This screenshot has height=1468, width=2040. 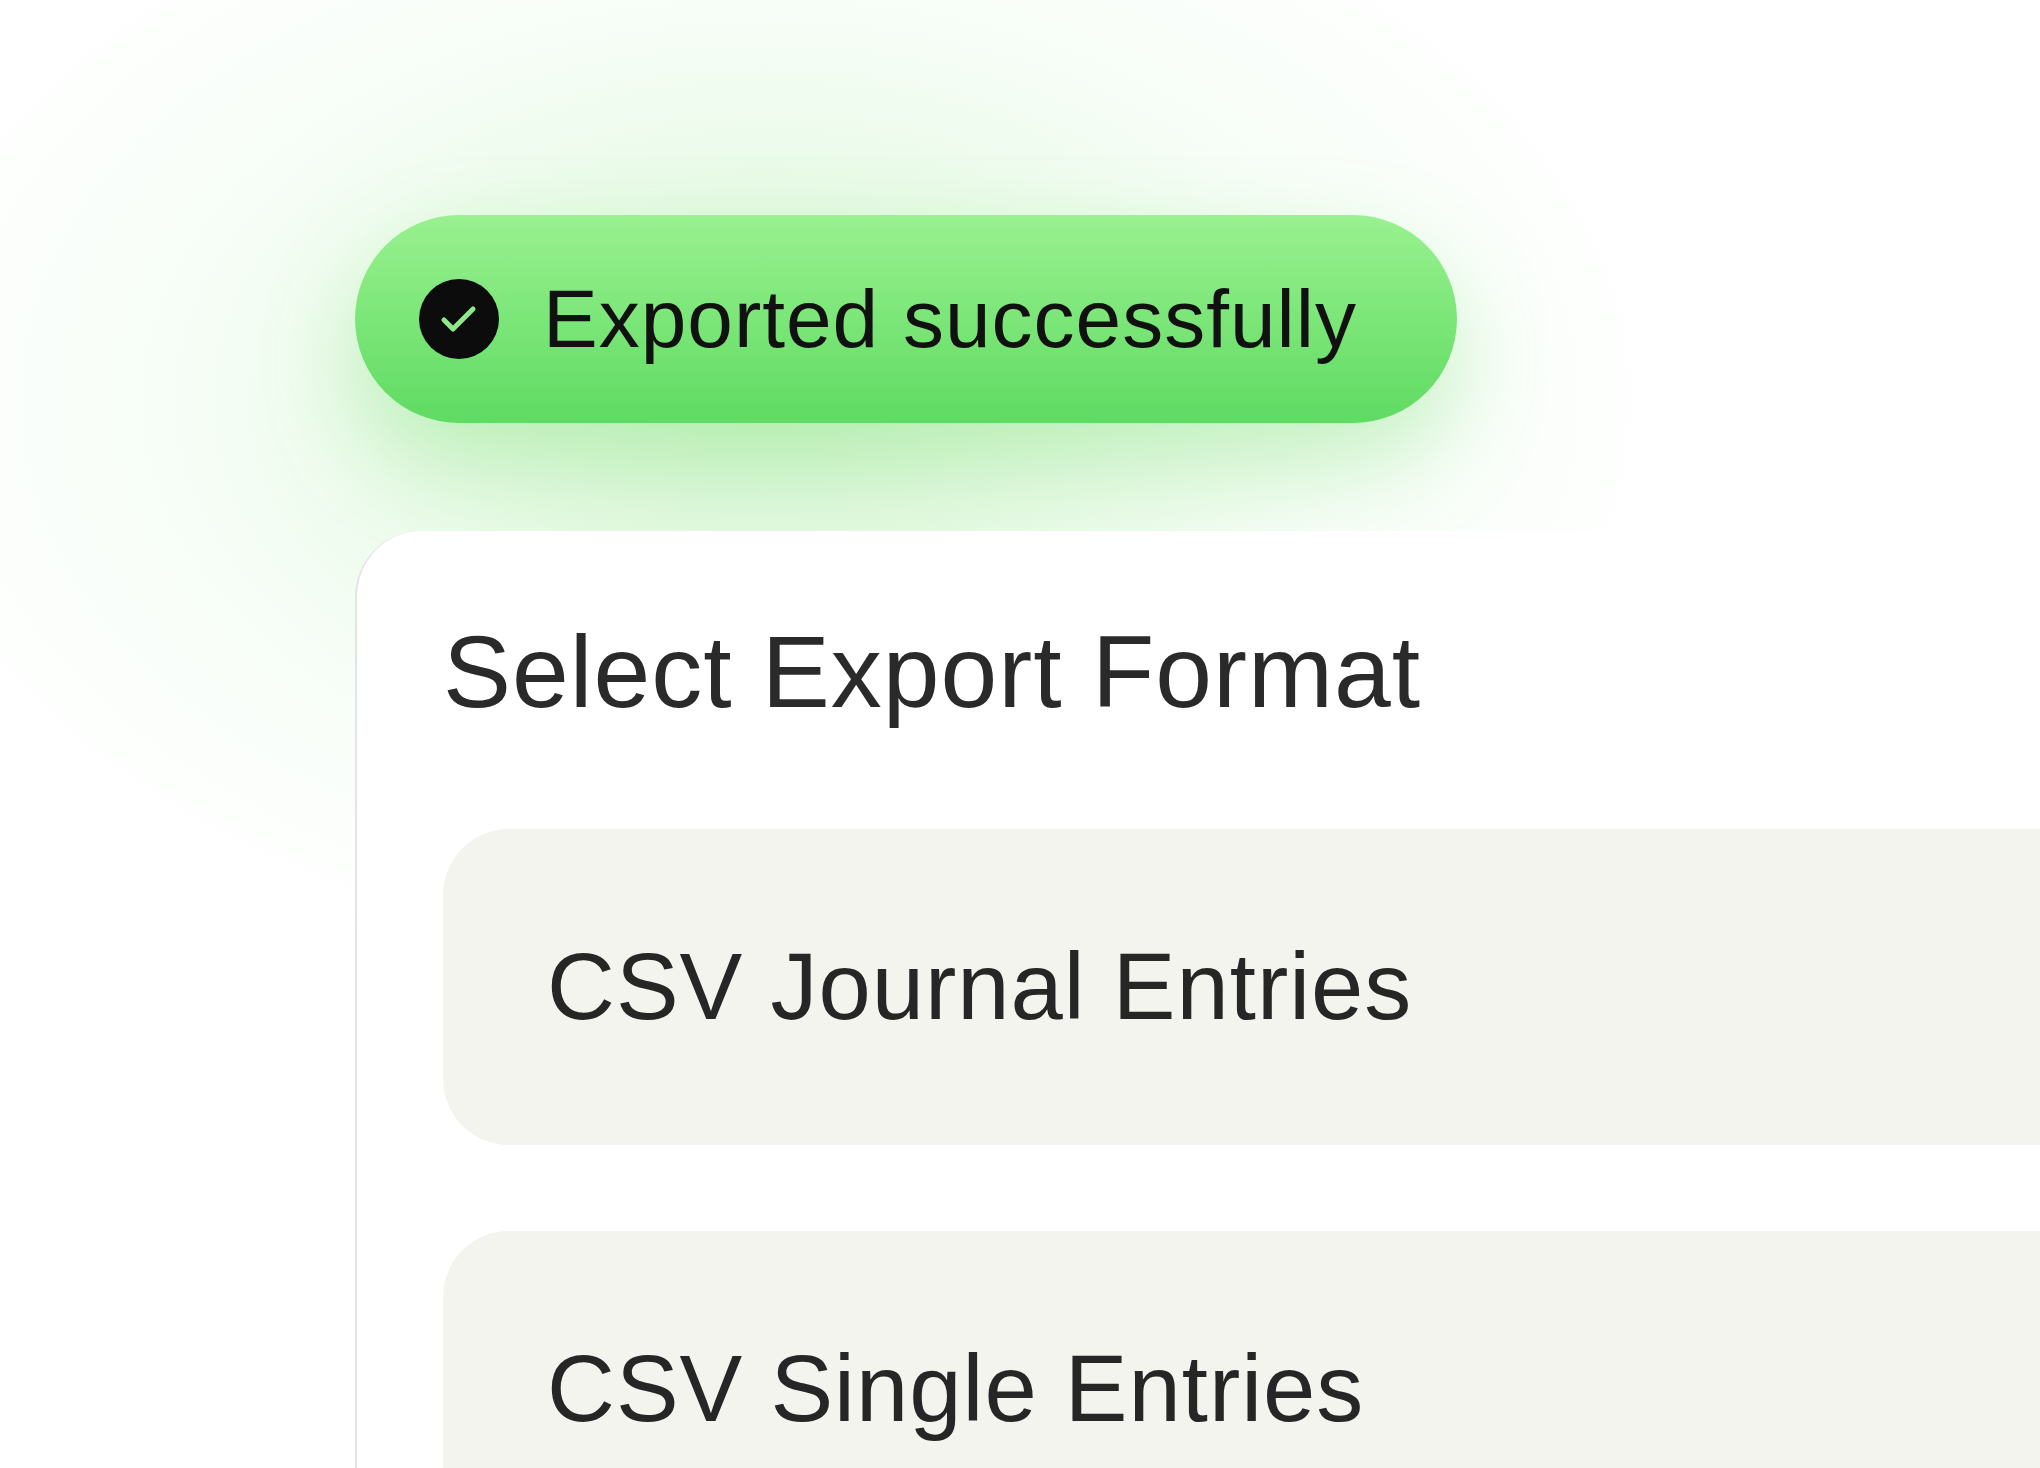 I want to click on toast-message: Exported successfully, so click(x=950, y=319).